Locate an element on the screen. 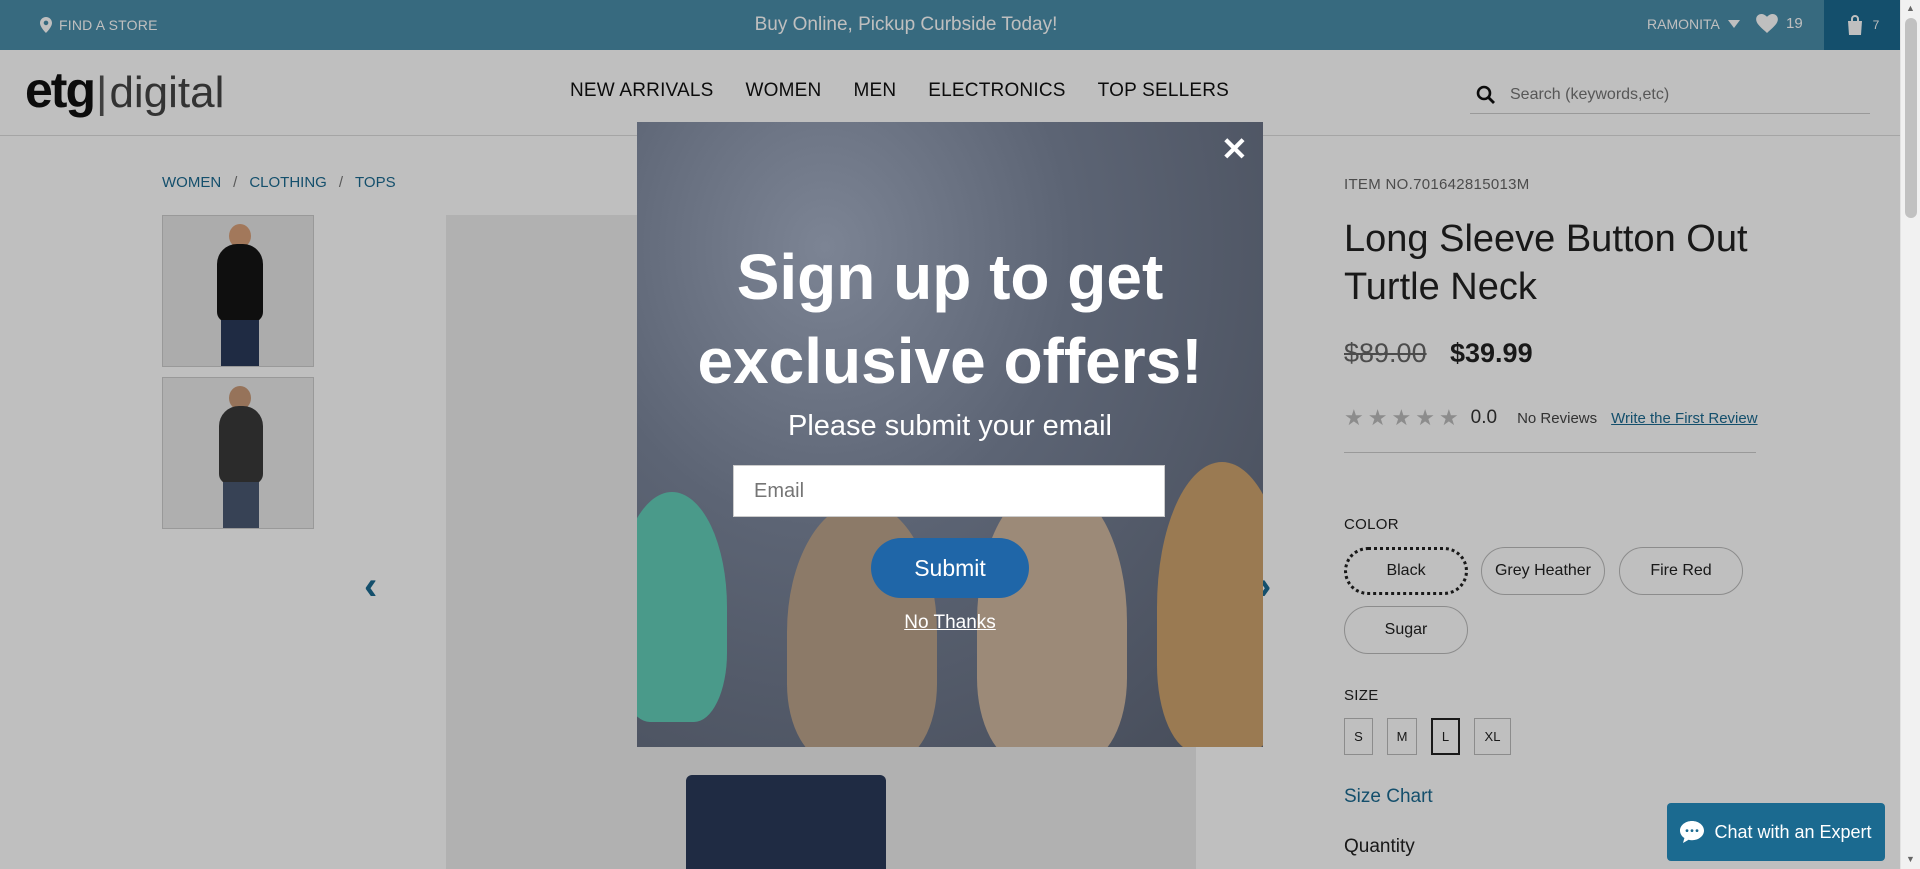 This screenshot has height=869, width=1920. email-field-wrapper is located at coordinates (949, 491).